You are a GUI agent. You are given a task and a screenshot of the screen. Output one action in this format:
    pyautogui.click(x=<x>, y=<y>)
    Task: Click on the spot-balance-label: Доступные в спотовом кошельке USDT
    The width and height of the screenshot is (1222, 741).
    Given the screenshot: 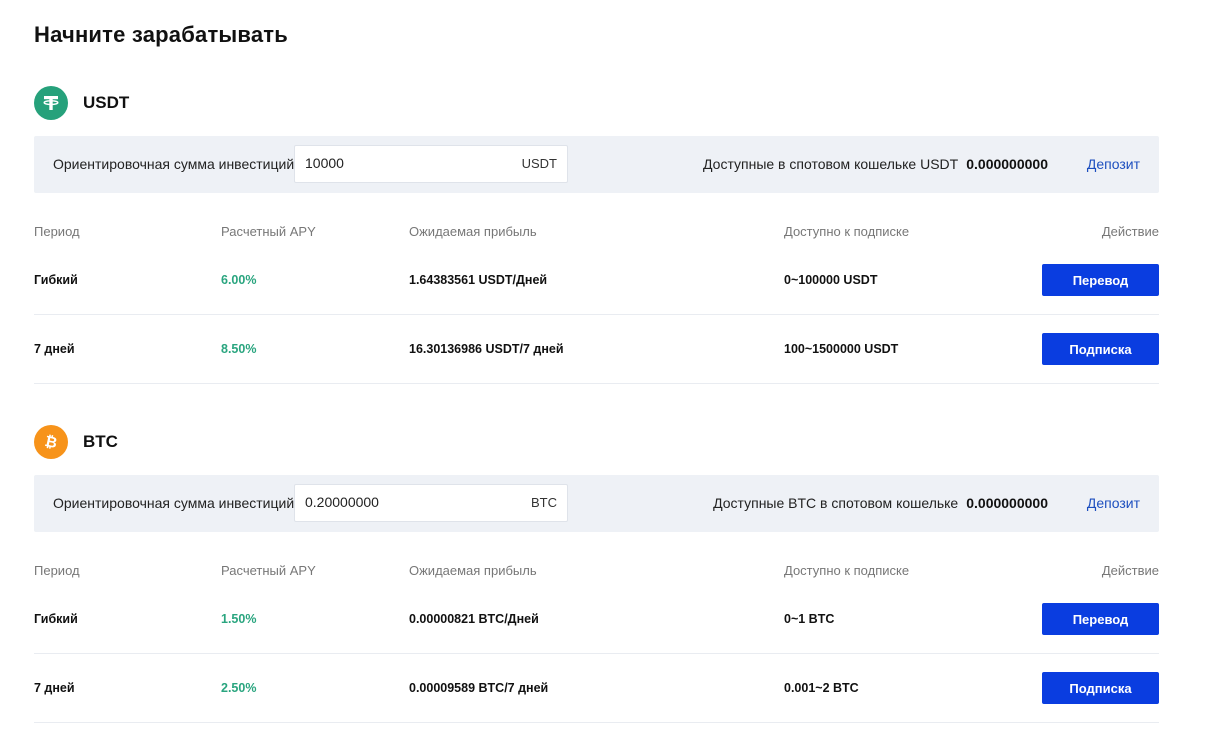 What is the action you would take?
    pyautogui.click(x=831, y=164)
    